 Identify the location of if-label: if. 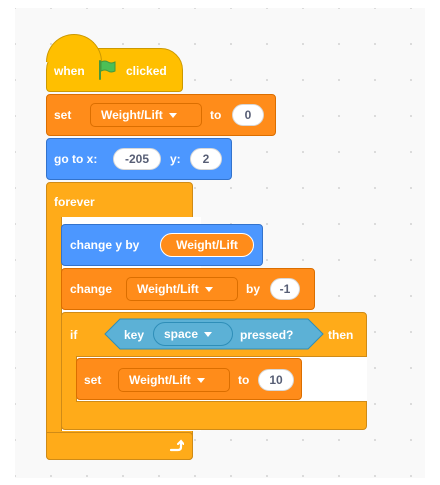
(74, 335).